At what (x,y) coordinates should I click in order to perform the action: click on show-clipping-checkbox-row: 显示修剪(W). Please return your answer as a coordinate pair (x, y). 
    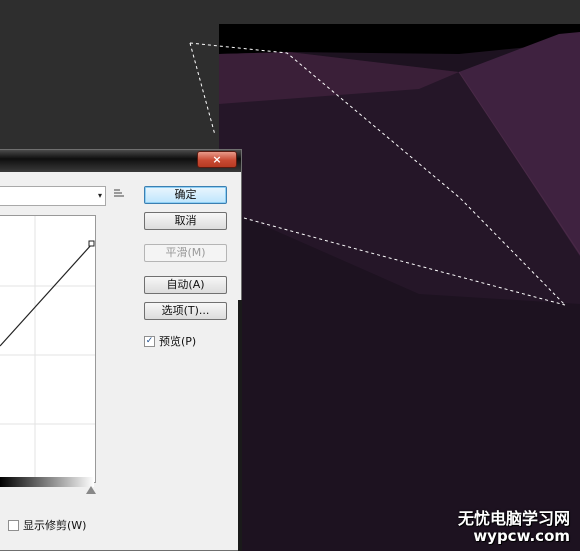
    Looking at the image, I should click on (47, 525).